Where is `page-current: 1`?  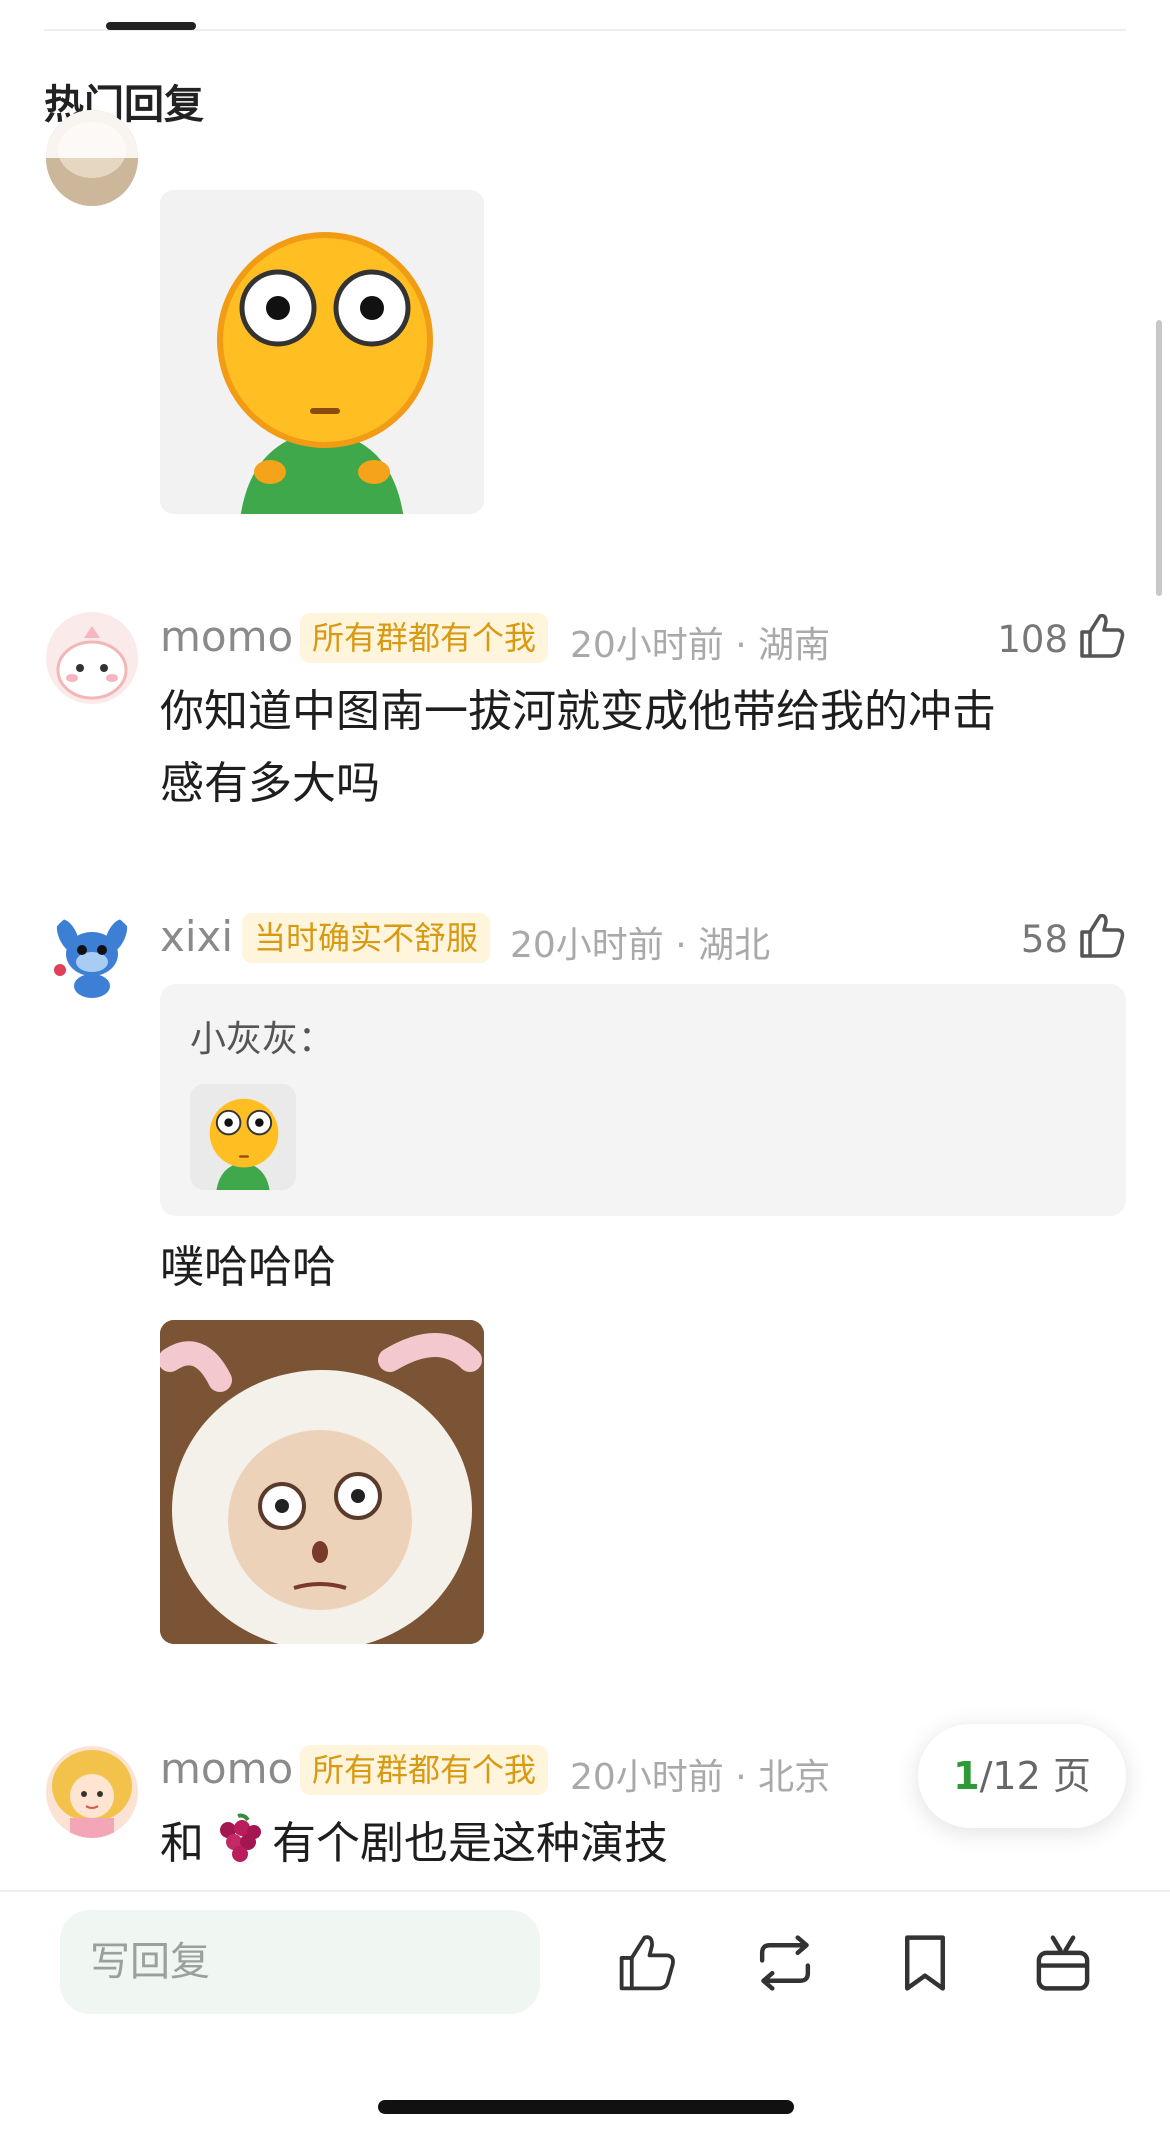
page-current: 1 is located at coordinates (966, 1776).